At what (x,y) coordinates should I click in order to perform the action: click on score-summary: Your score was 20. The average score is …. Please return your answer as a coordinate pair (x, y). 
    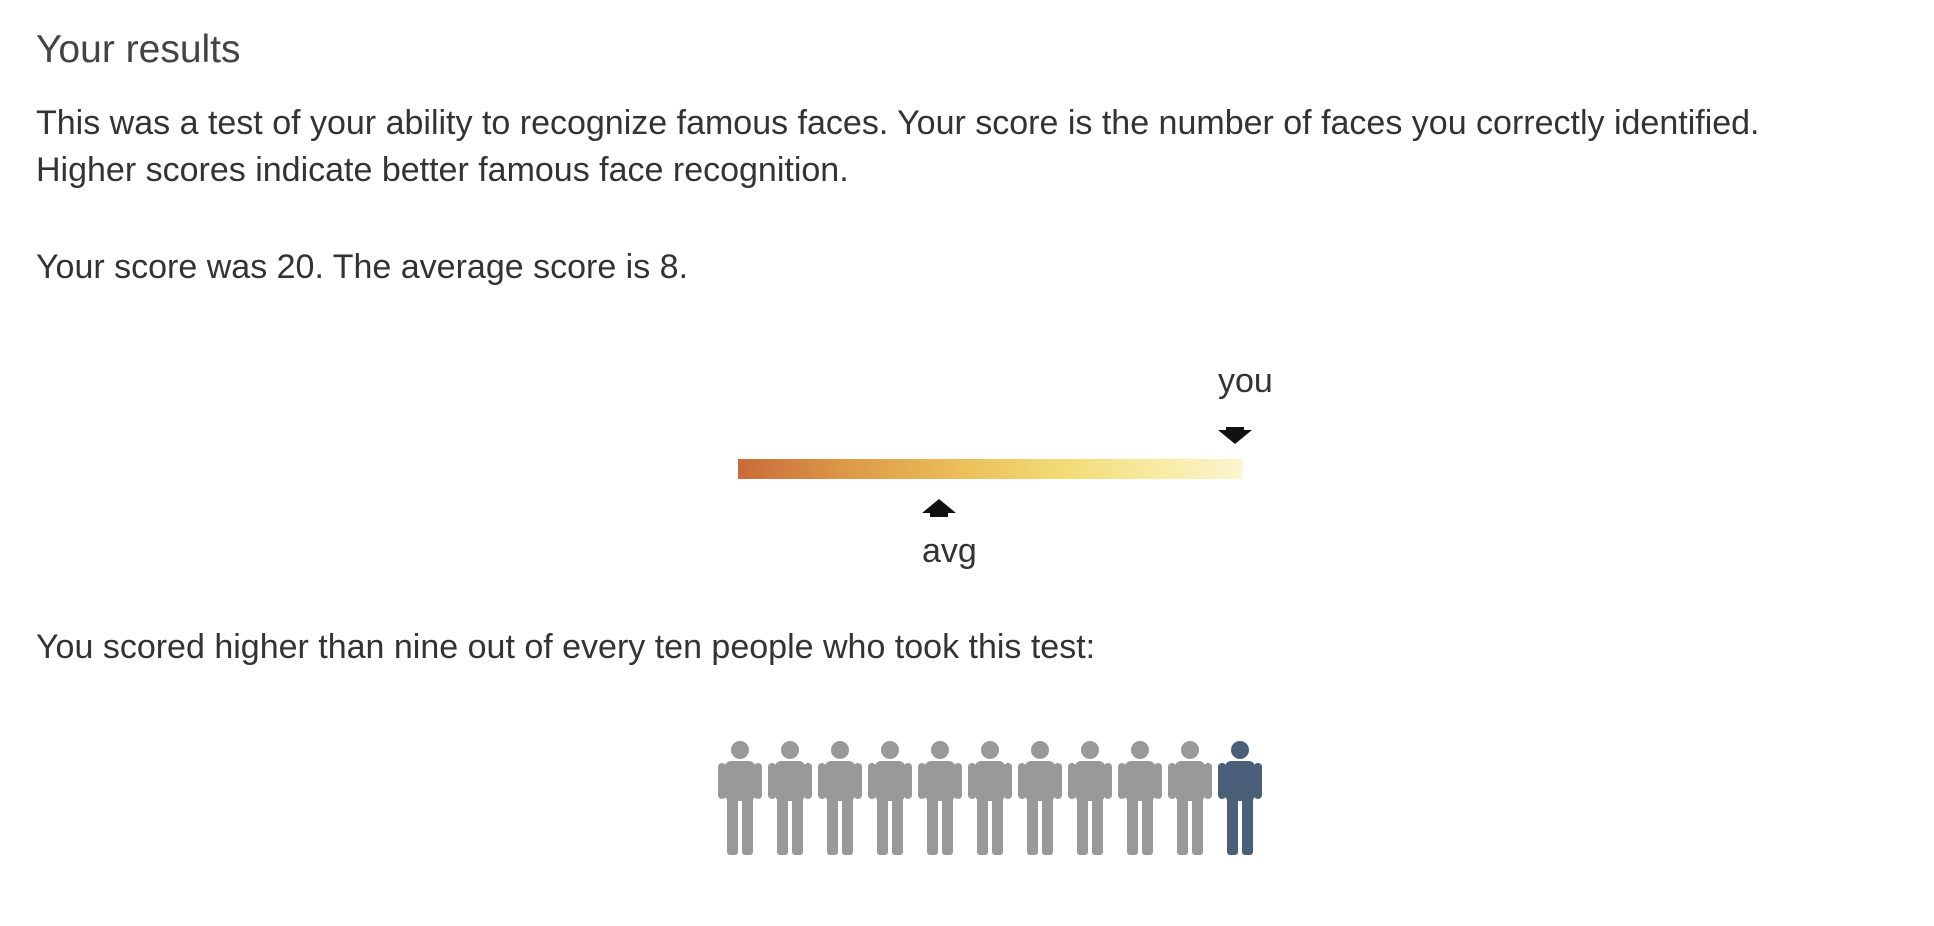
    Looking at the image, I should click on (362, 267).